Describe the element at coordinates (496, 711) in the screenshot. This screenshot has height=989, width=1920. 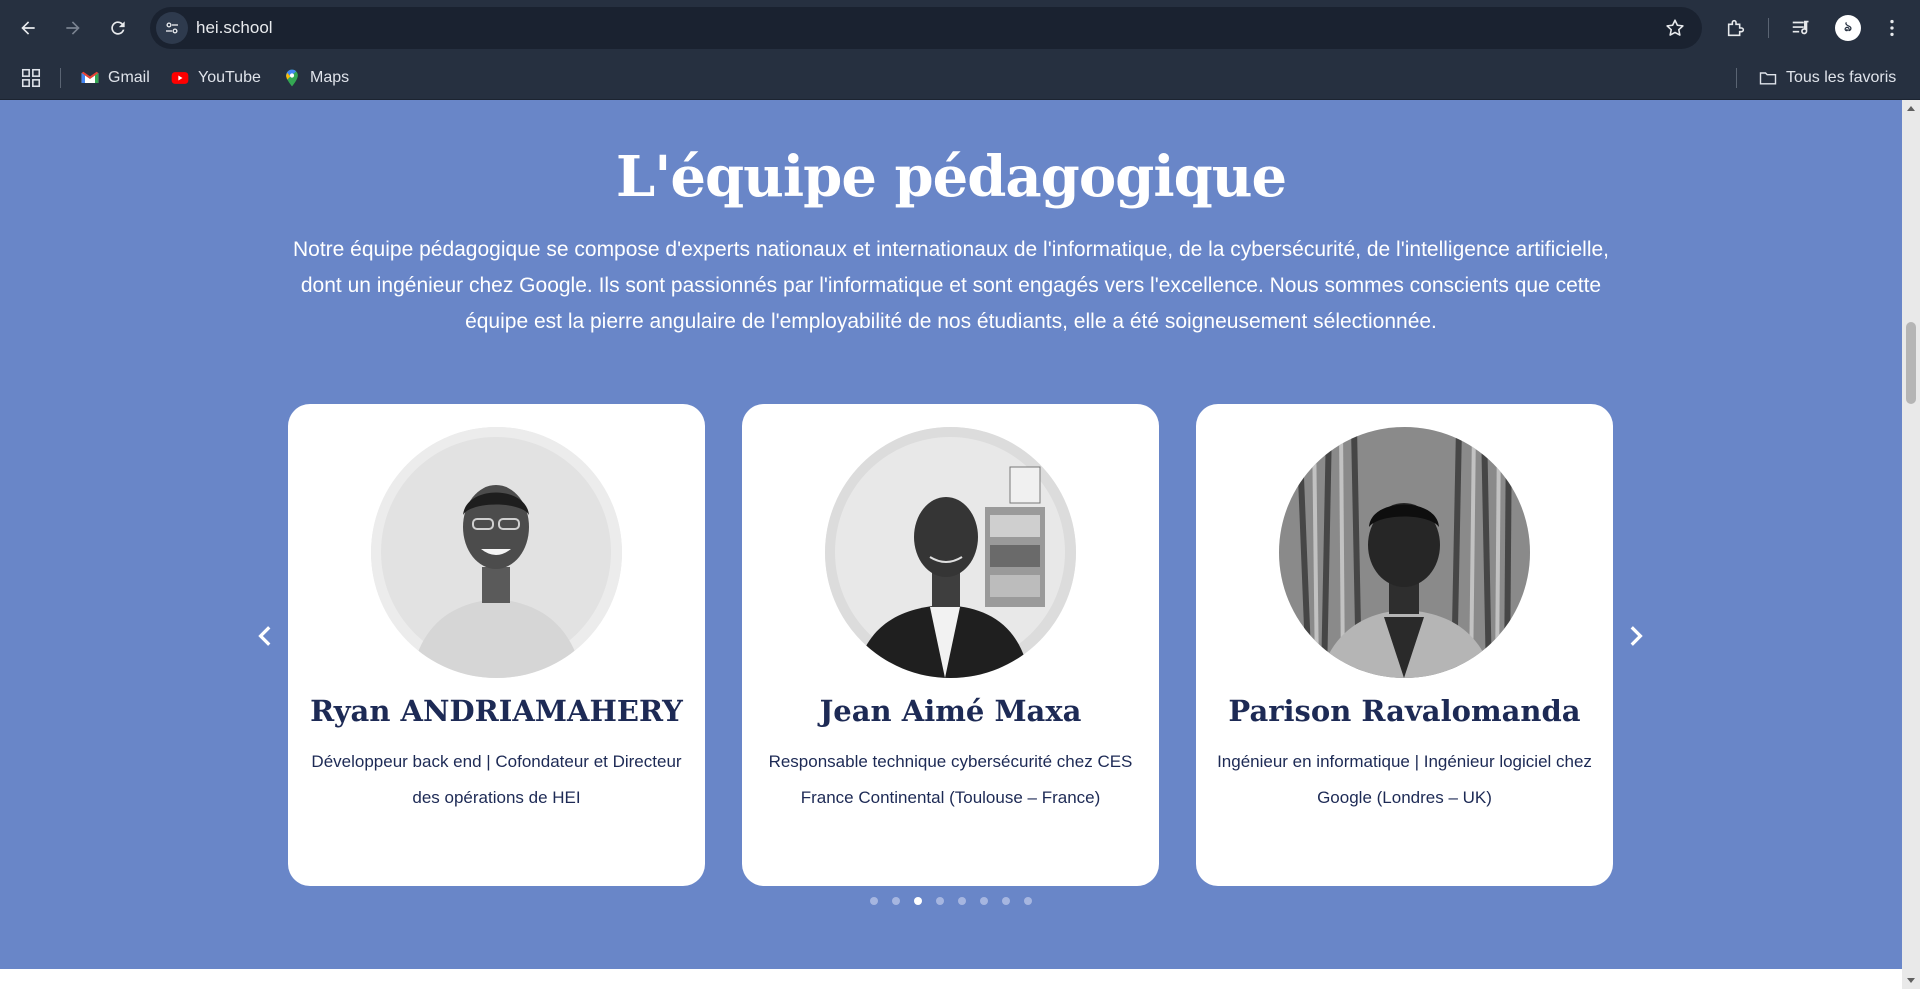
I see `member-name: Ryan ANDRIAMAHERY` at that location.